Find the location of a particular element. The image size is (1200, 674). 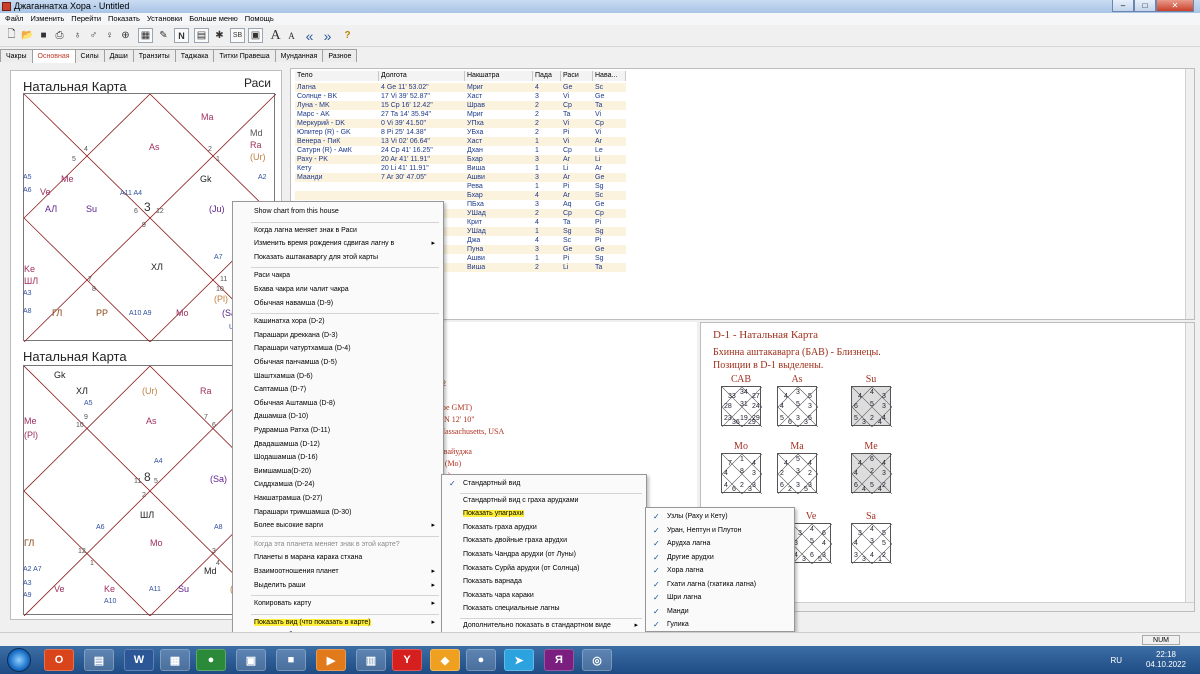

font-larger-button: A is located at coordinates (275, 35).